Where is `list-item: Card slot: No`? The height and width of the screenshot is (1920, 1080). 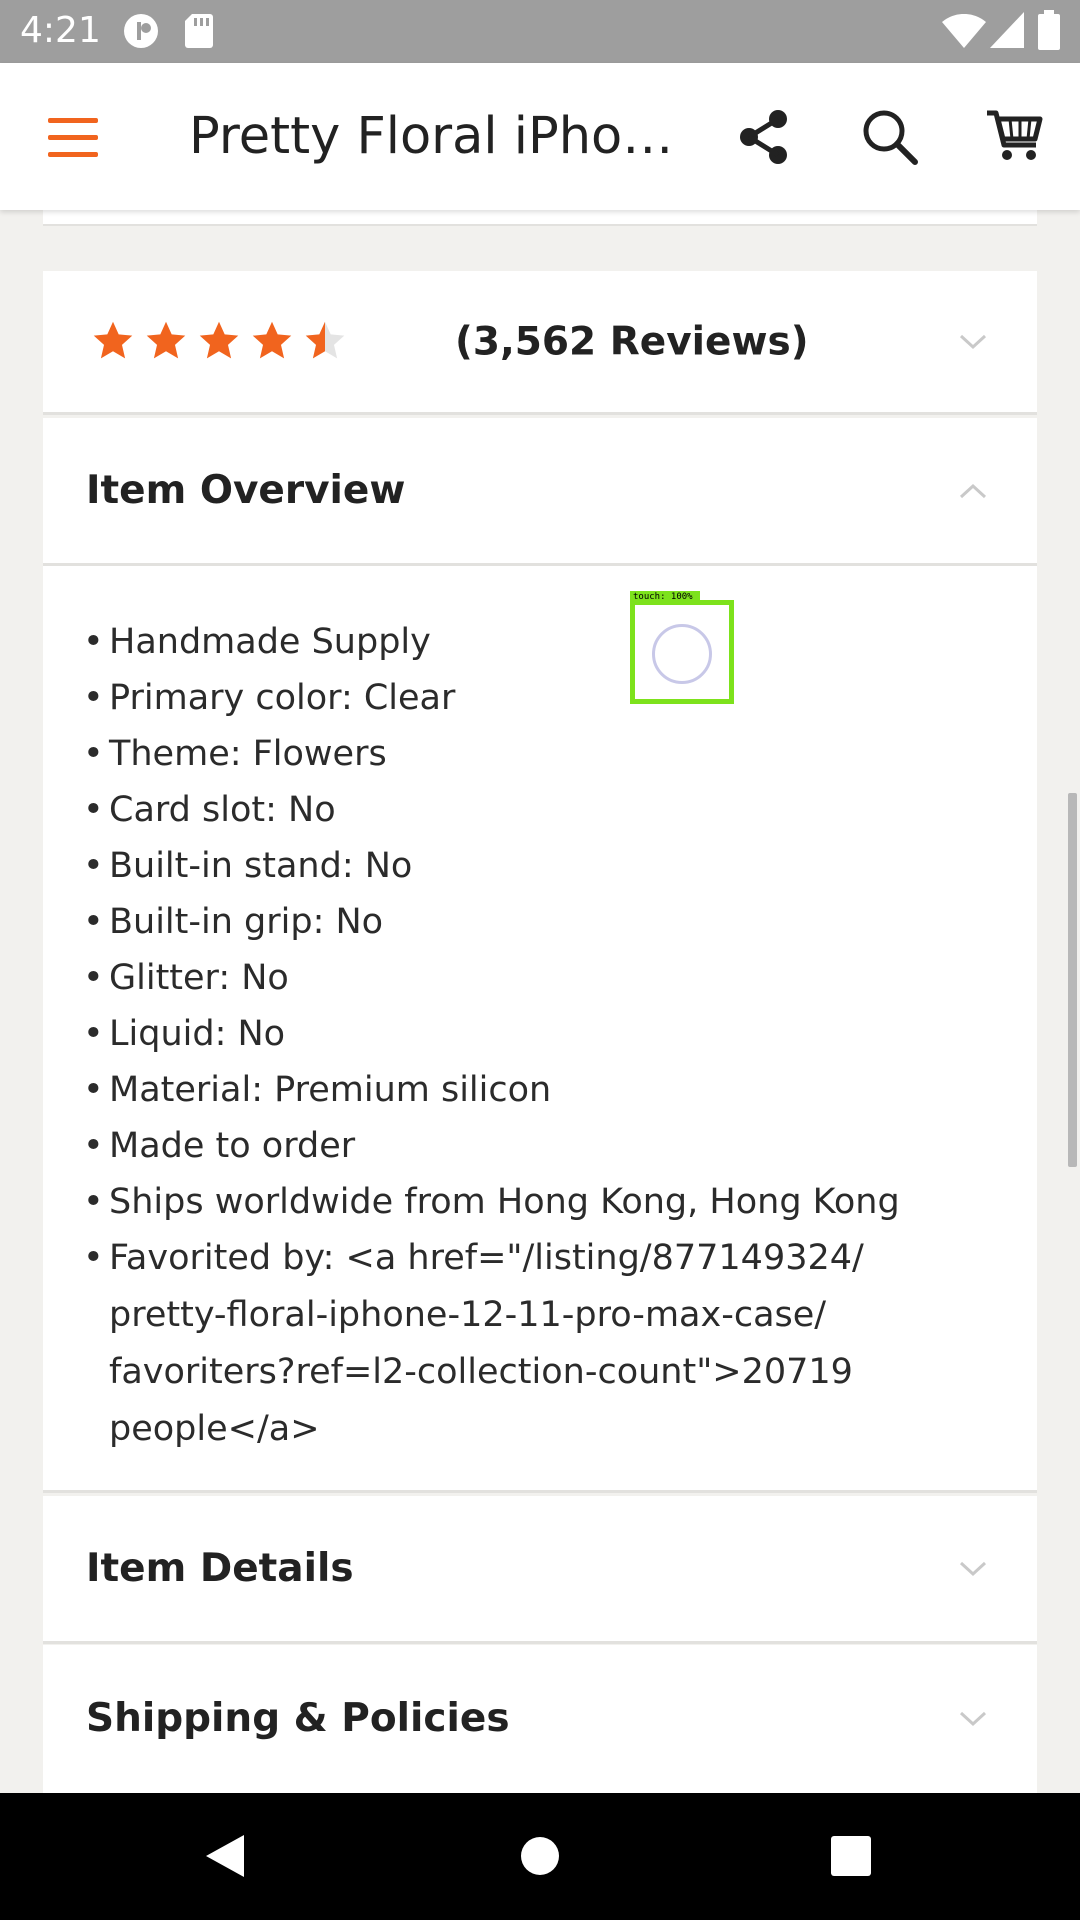
list-item: Card slot: No is located at coordinates (533, 810).